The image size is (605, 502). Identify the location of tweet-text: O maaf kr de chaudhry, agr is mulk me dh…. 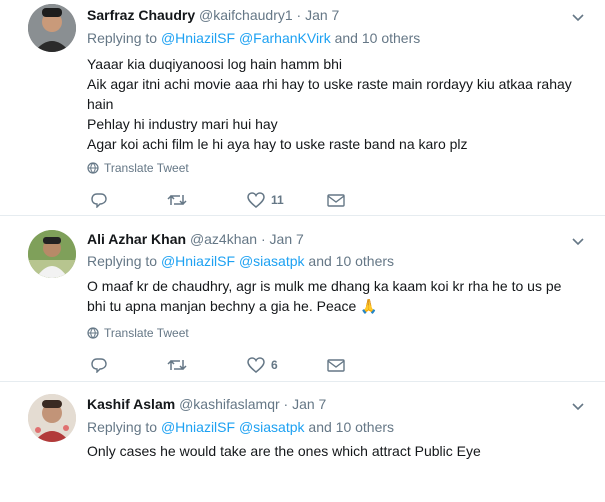
(332, 296).